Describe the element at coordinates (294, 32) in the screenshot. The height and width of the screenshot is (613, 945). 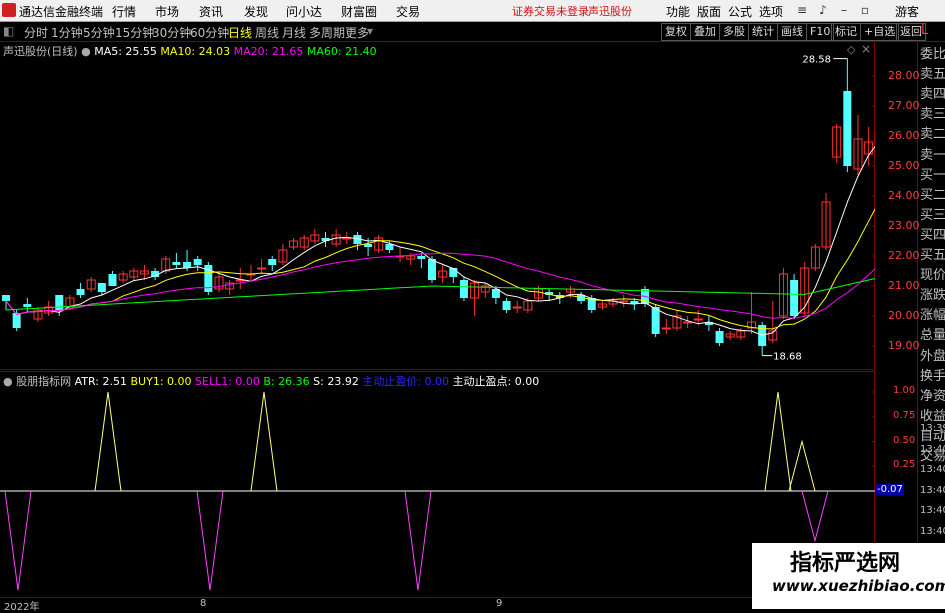
I see `period-monthly: 月线` at that location.